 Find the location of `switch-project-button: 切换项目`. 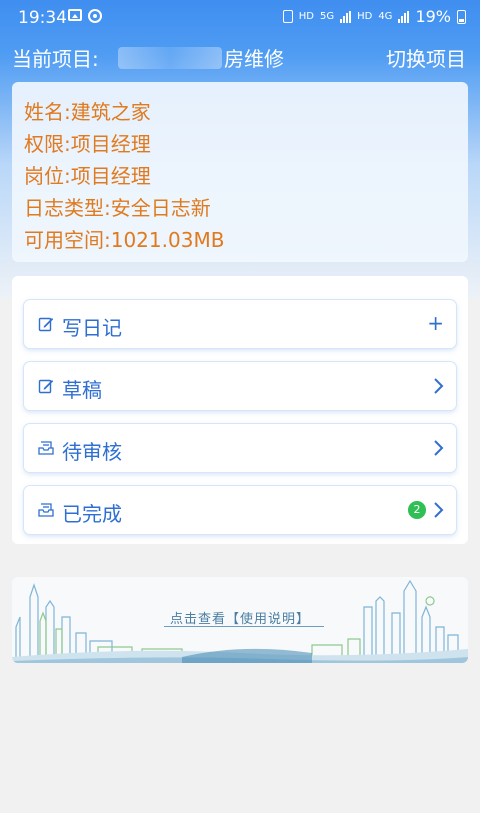

switch-project-button: 切换项目 is located at coordinates (426, 57).